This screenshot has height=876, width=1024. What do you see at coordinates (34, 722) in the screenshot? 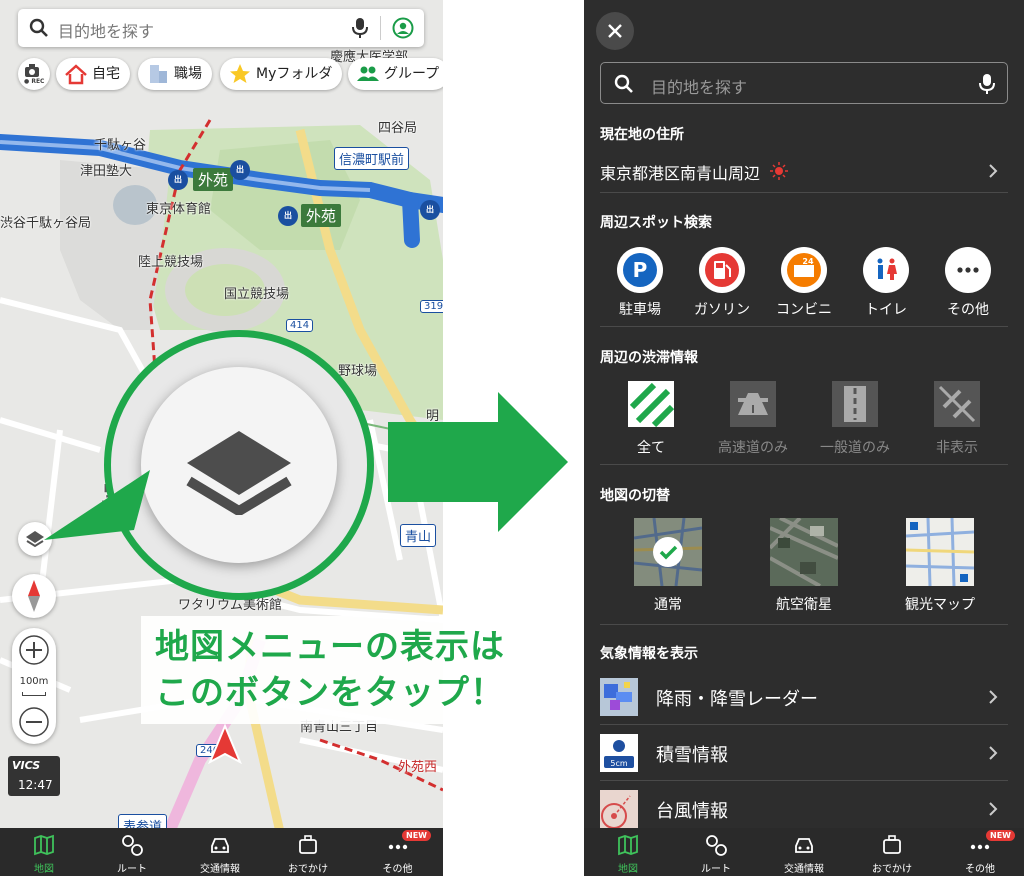
I see `zoom-out-button` at bounding box center [34, 722].